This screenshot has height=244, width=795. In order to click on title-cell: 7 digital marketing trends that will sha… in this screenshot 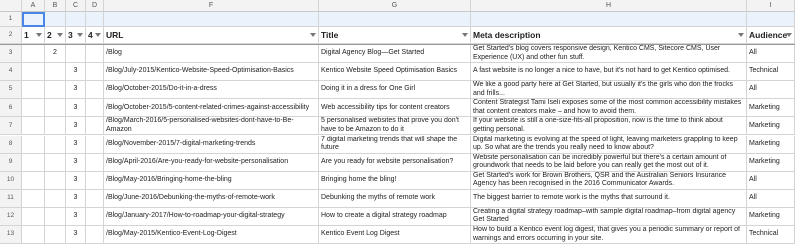, I will do `click(395, 144)`.